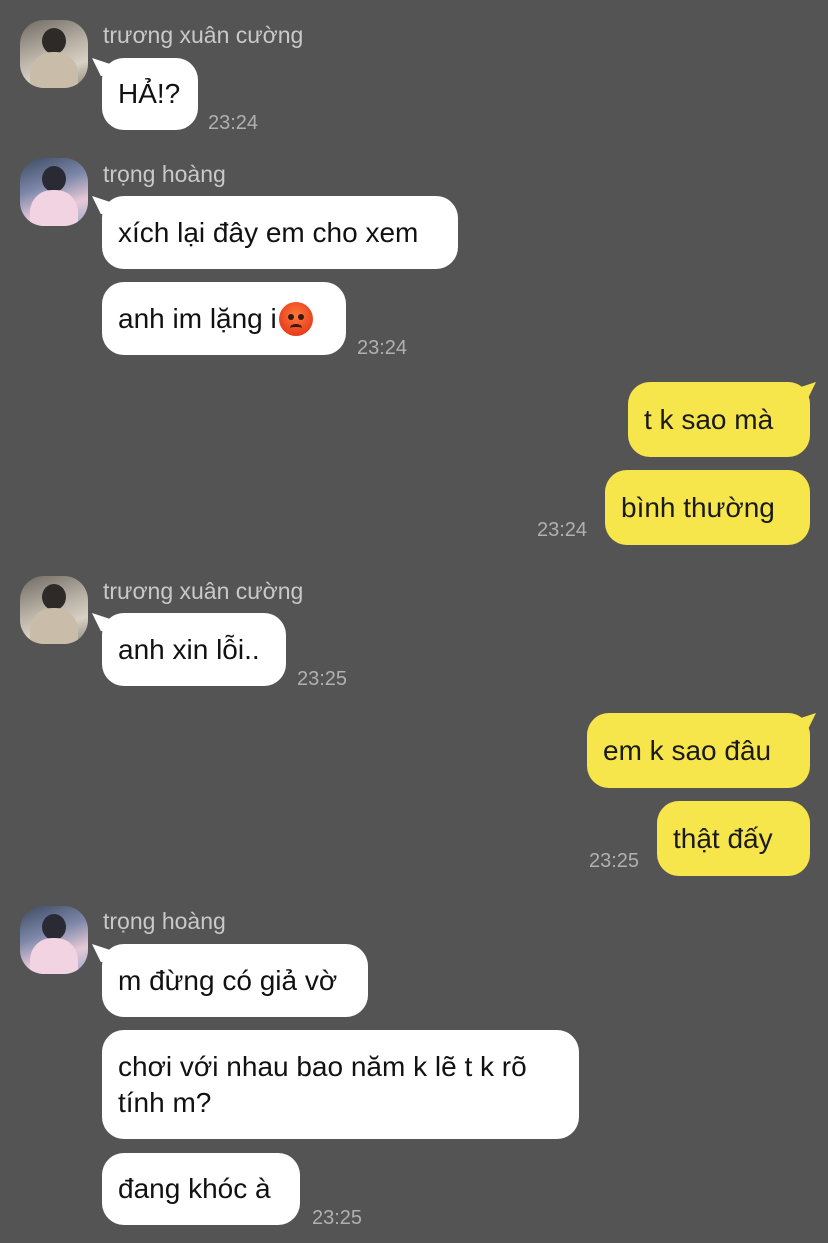  I want to click on message-bubble: thật đấy, so click(733, 838).